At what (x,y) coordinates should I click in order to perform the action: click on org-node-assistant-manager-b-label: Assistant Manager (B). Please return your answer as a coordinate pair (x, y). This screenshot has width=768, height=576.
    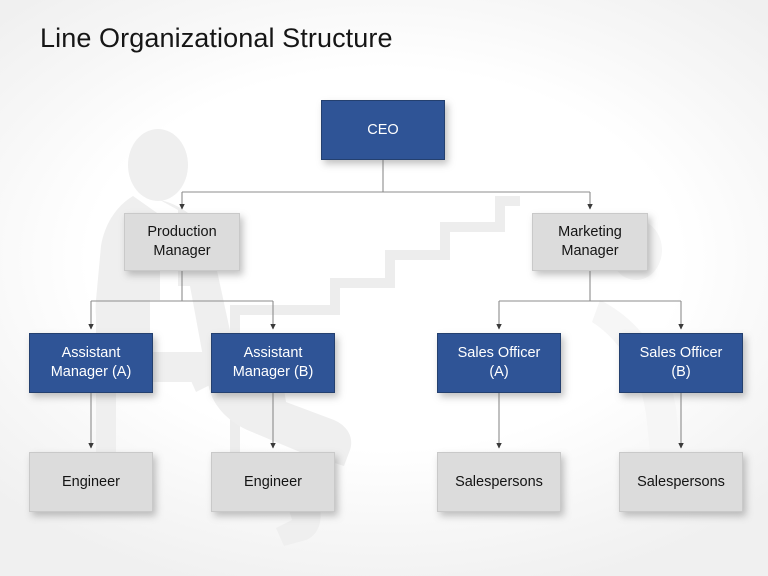
    Looking at the image, I should click on (273, 362).